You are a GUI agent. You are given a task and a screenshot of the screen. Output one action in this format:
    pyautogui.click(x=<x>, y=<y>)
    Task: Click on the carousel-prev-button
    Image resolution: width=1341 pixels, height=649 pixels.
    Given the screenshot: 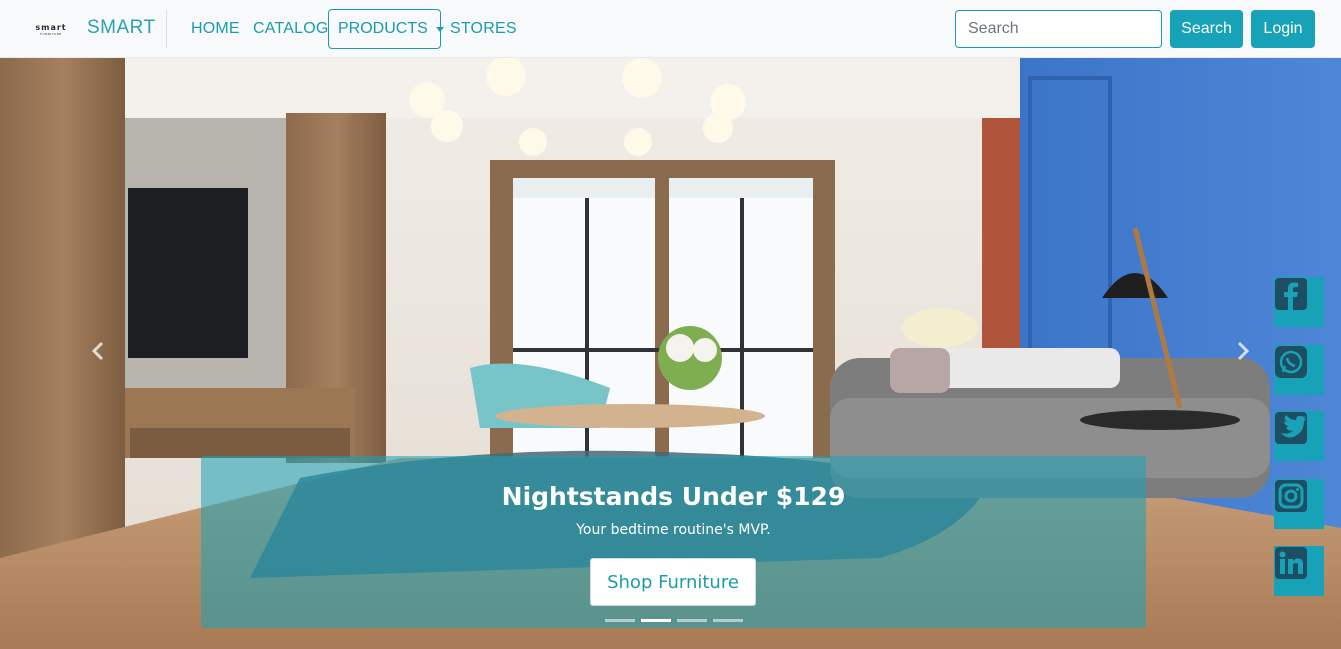 What is the action you would take?
    pyautogui.click(x=101, y=353)
    